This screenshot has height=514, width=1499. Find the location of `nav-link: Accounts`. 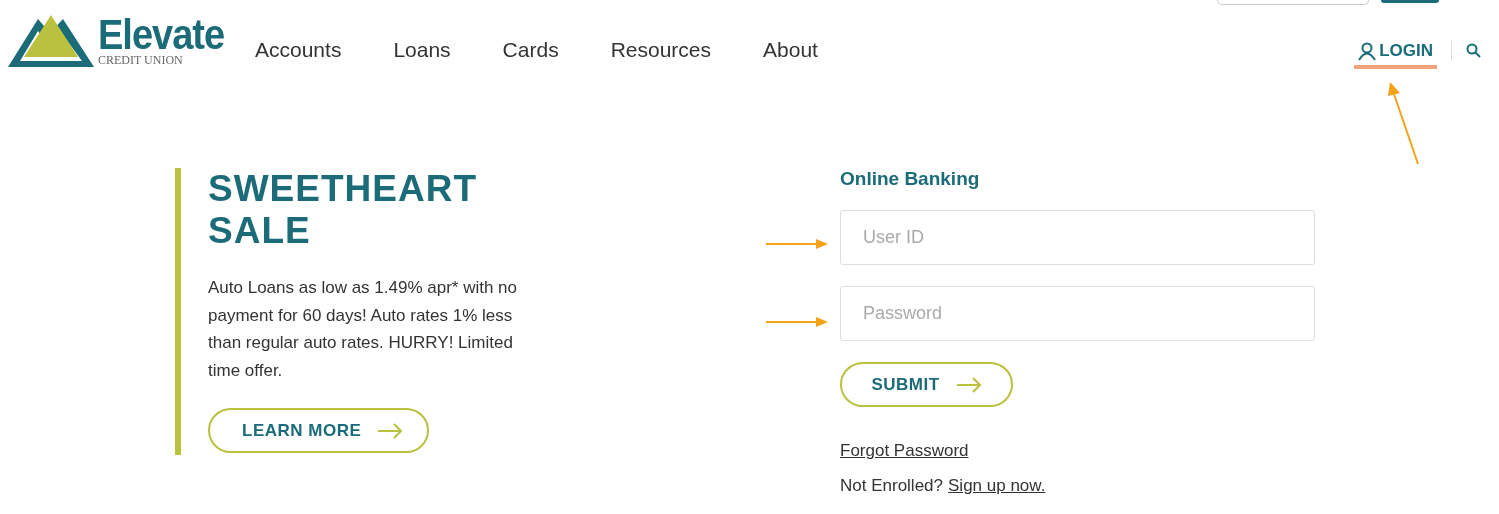

nav-link: Accounts is located at coordinates (298, 50).